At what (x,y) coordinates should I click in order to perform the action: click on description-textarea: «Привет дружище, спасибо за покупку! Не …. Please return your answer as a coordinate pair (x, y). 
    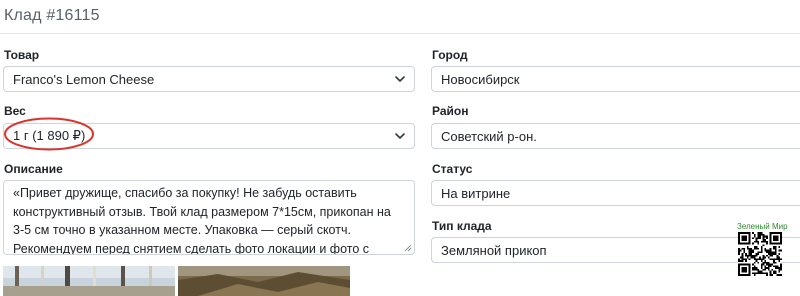
    Looking at the image, I should click on (209, 217).